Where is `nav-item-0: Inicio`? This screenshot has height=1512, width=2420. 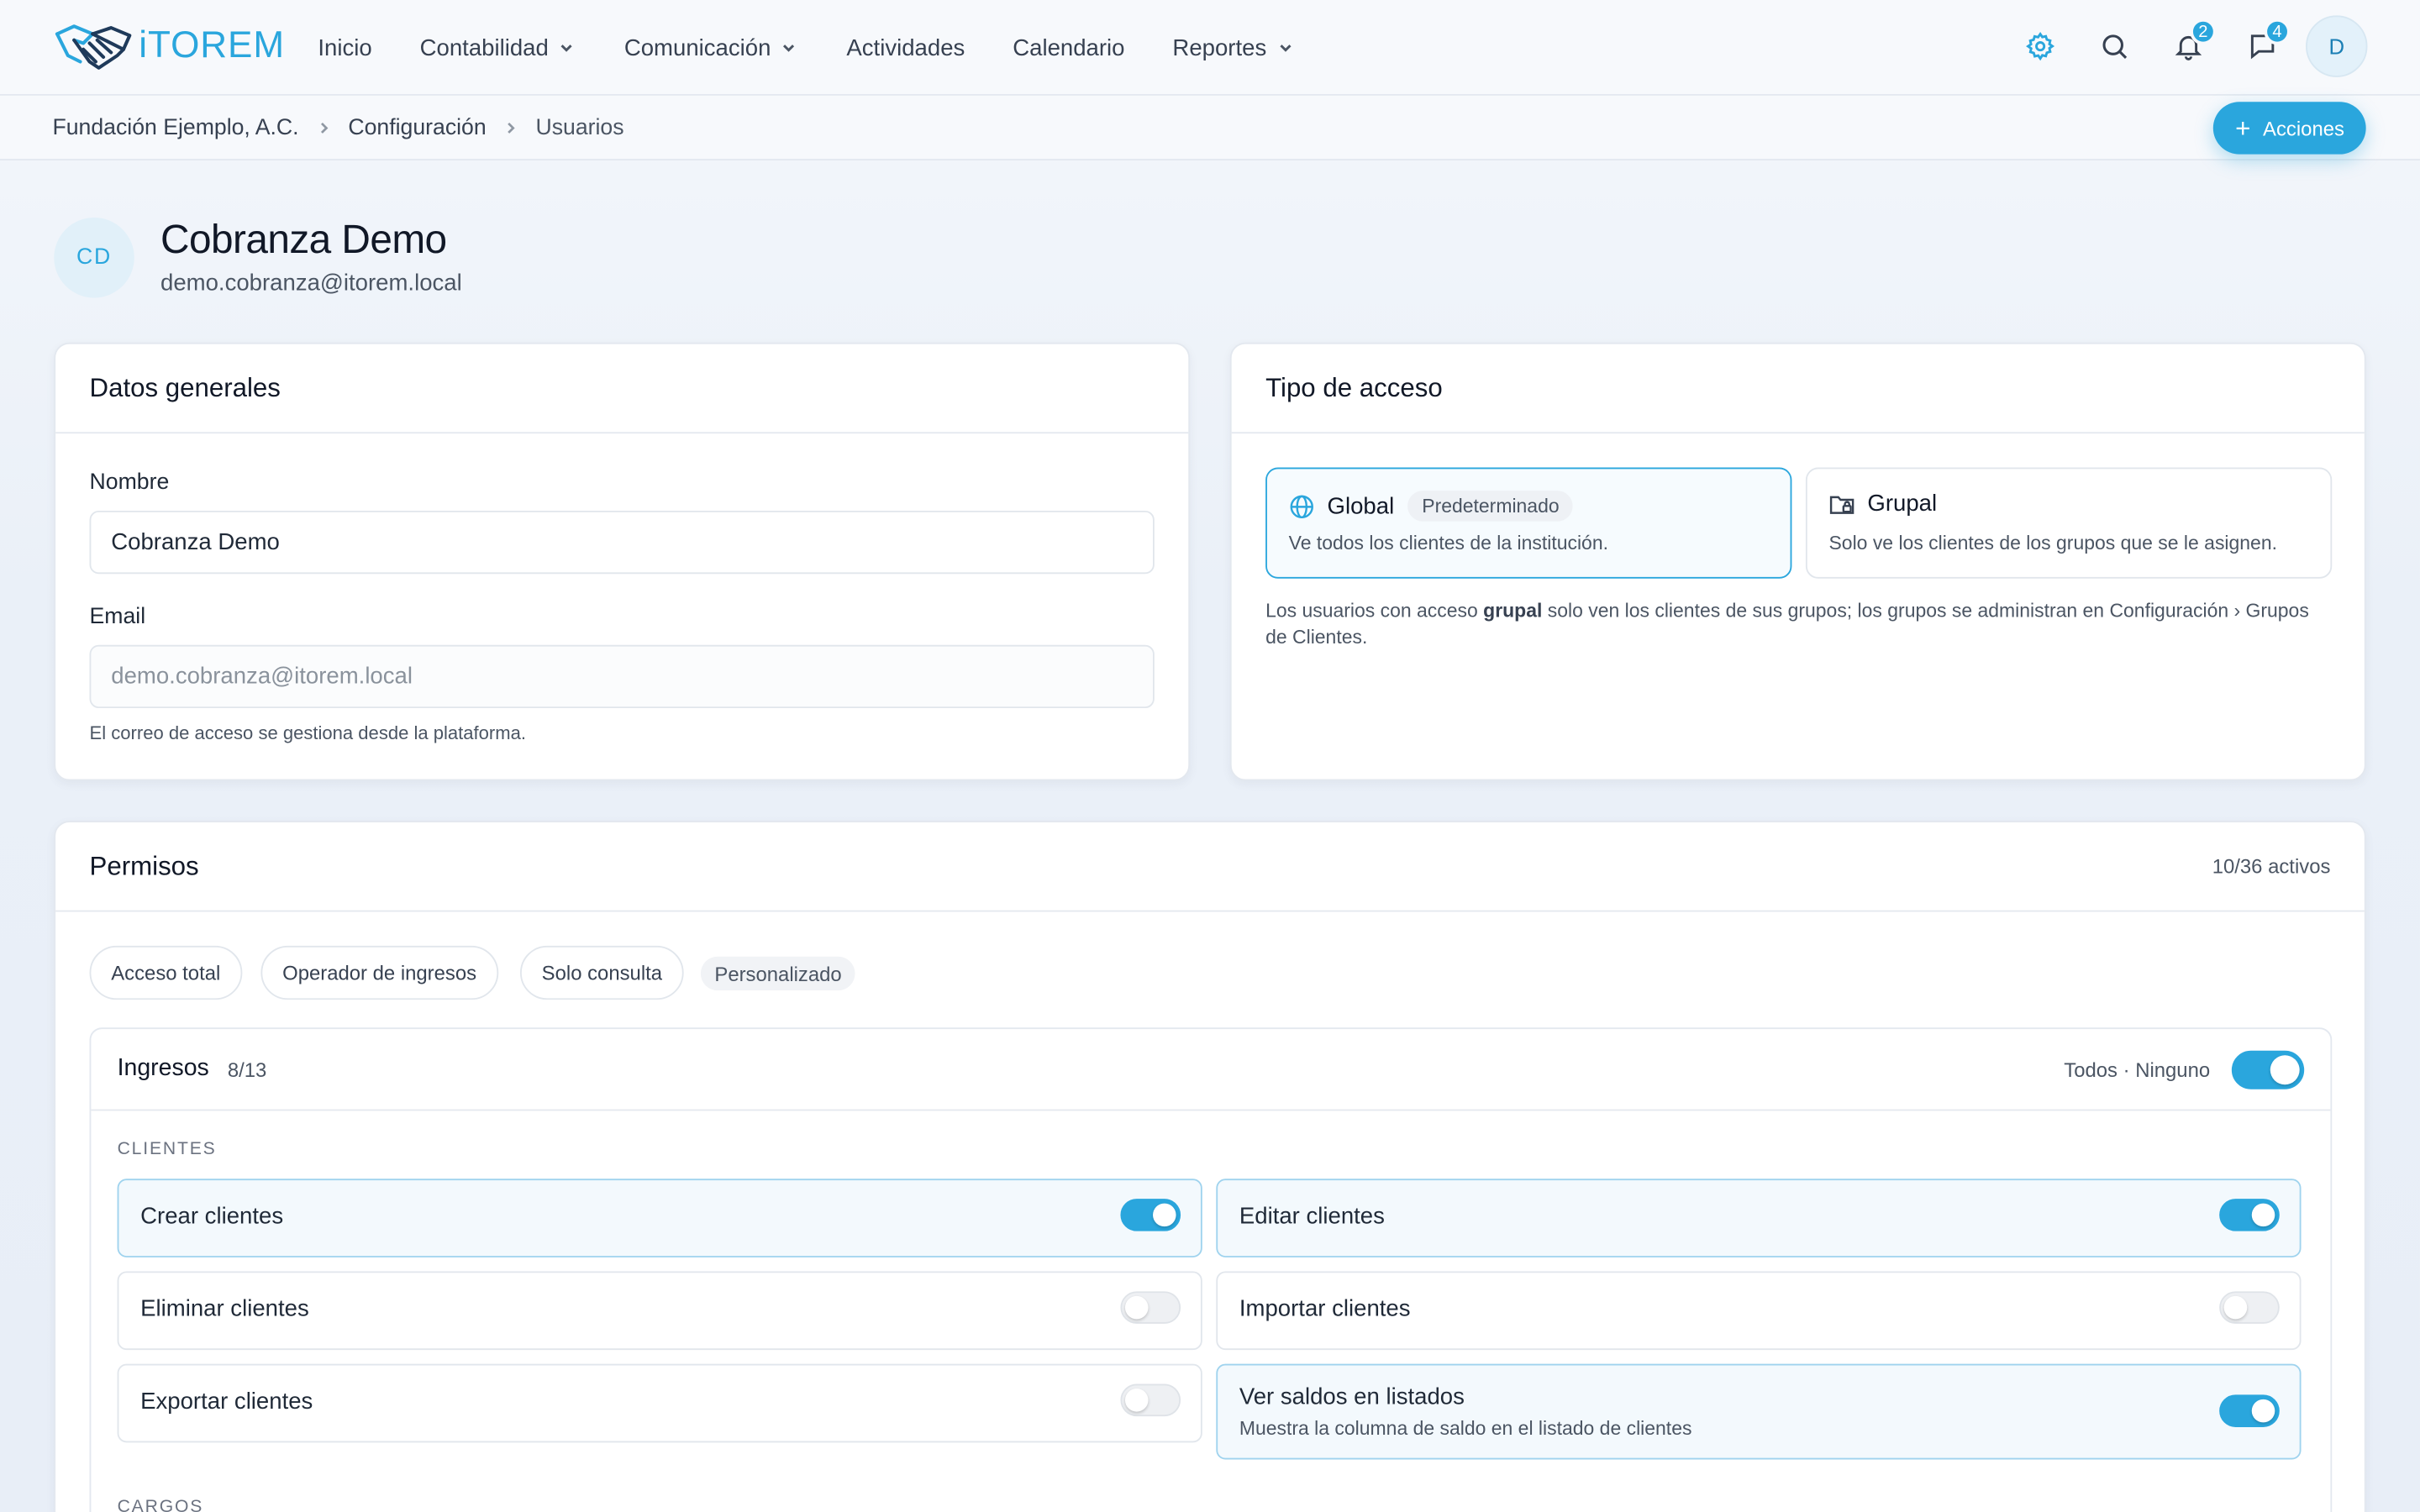
nav-item-0: Inicio is located at coordinates (344, 47).